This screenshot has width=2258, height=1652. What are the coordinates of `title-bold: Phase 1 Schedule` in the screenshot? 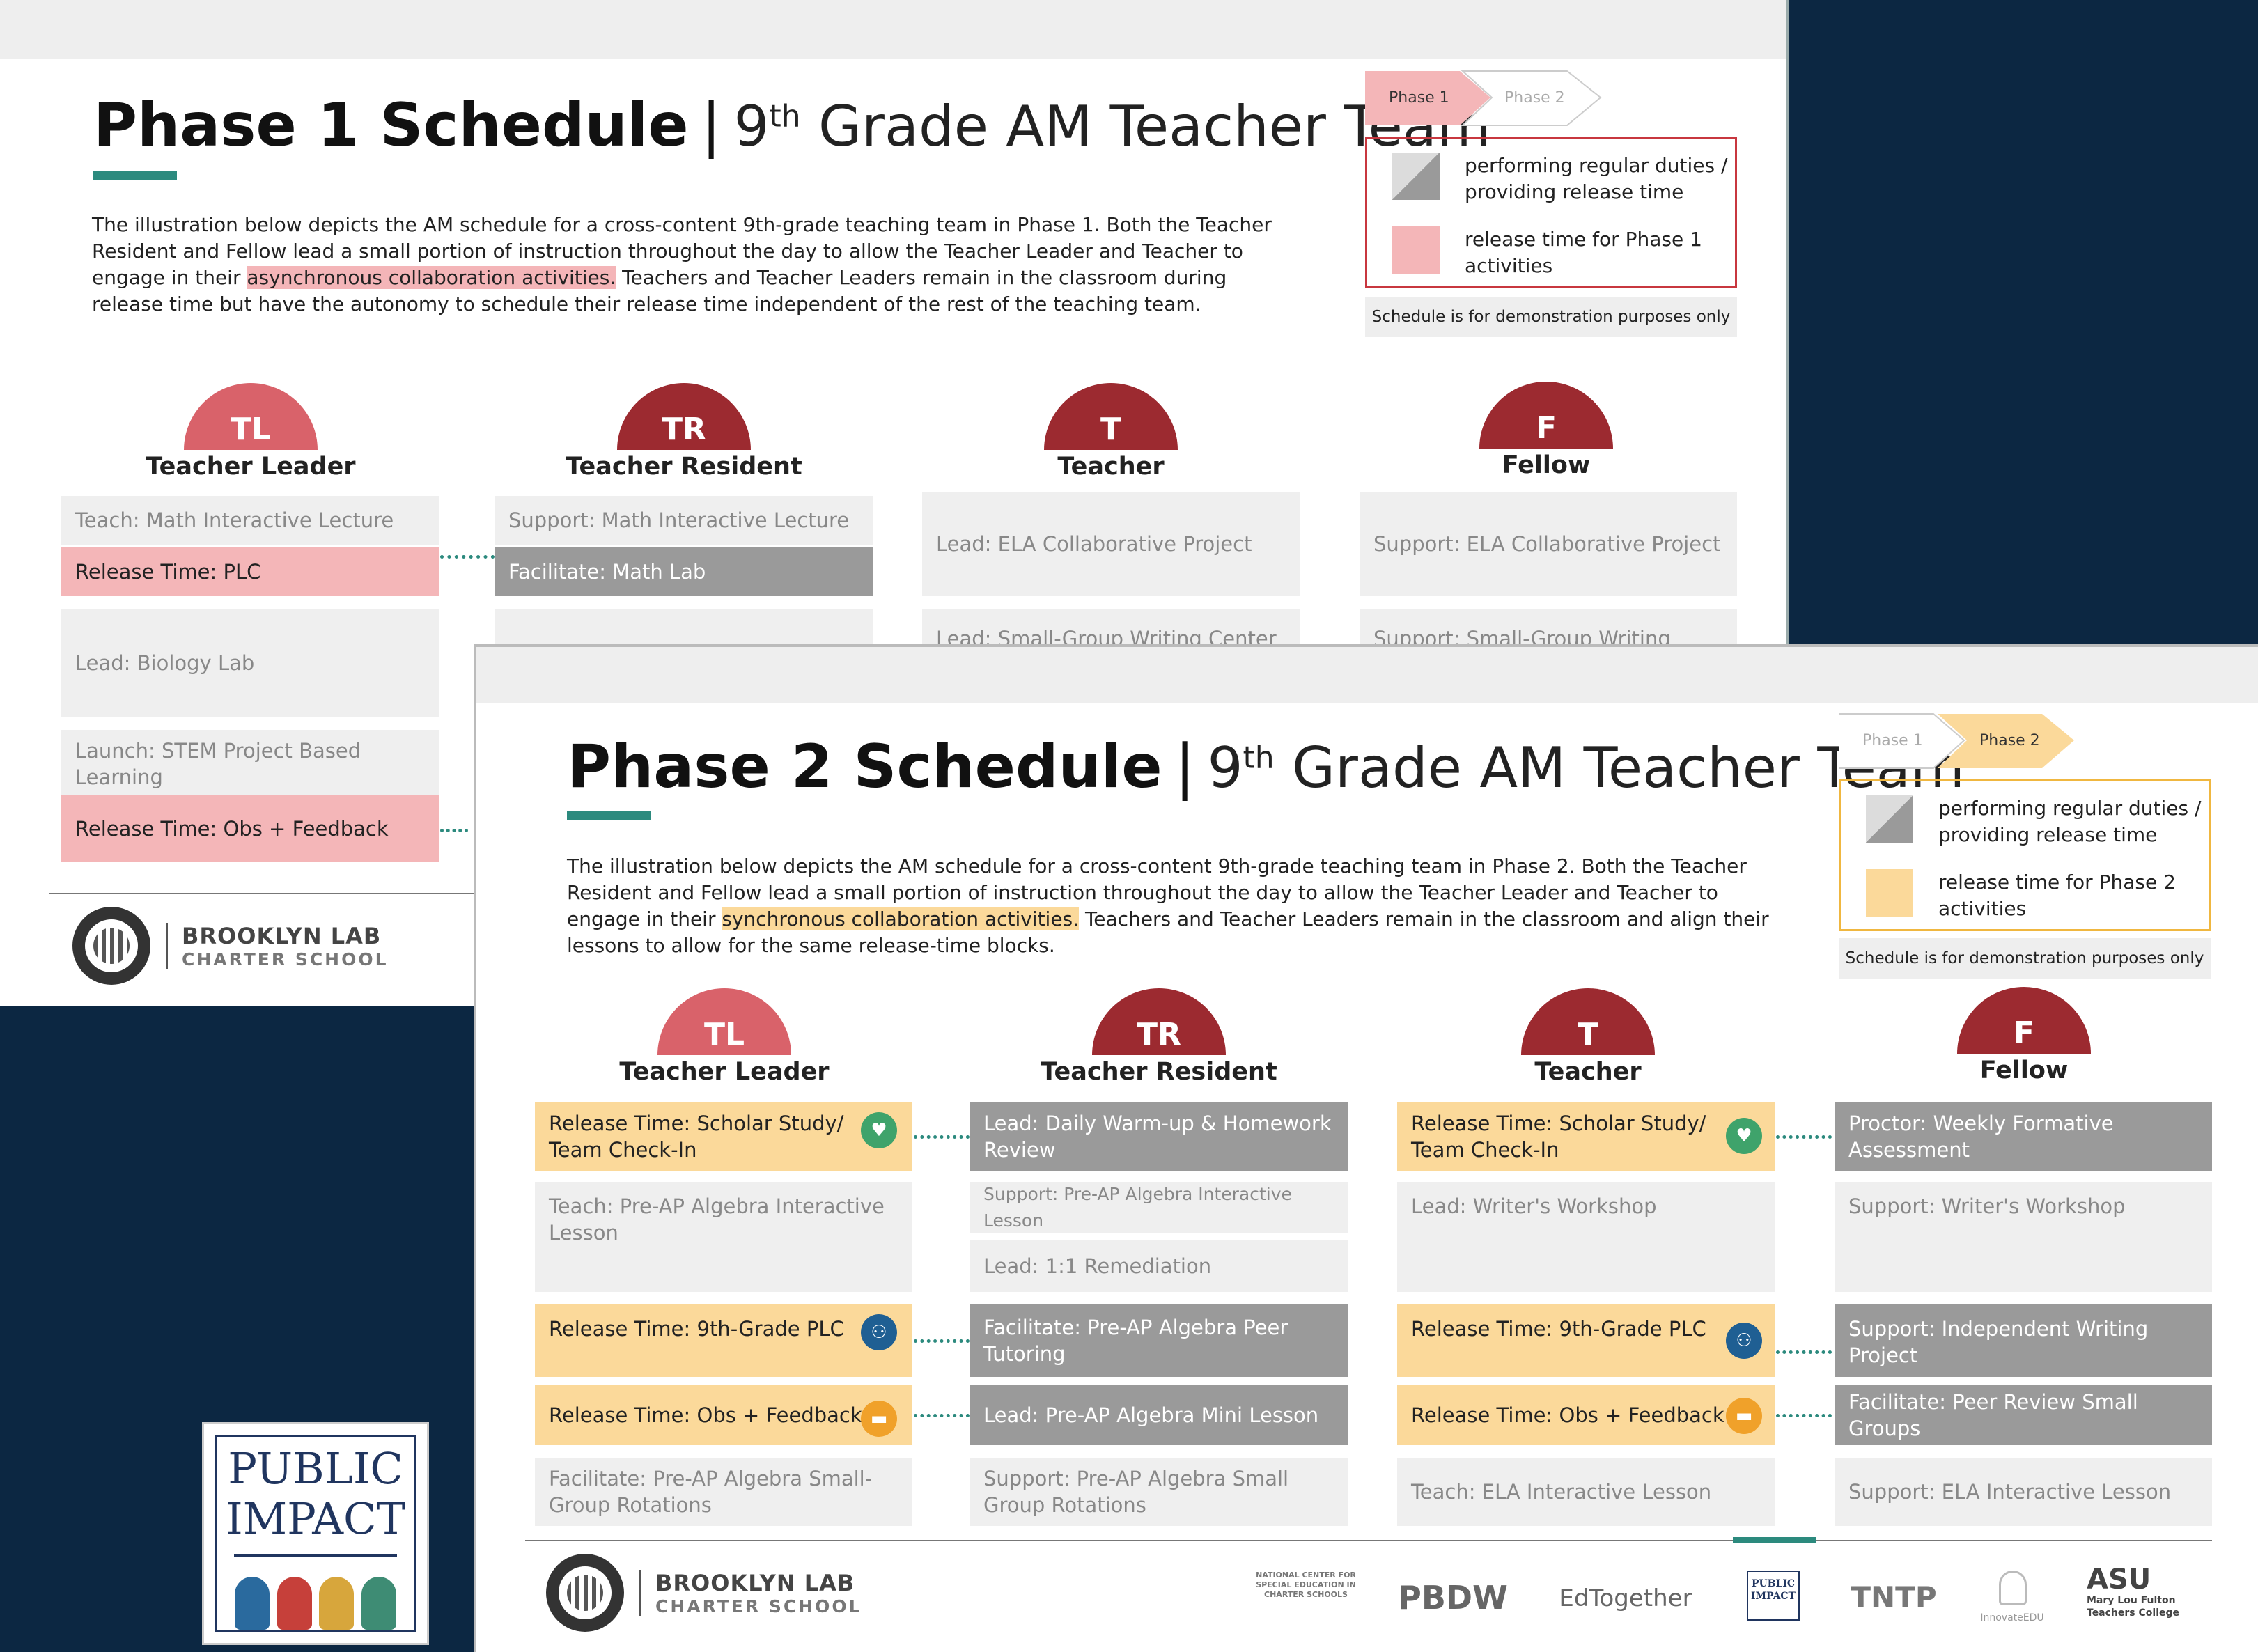 It's located at (391, 126).